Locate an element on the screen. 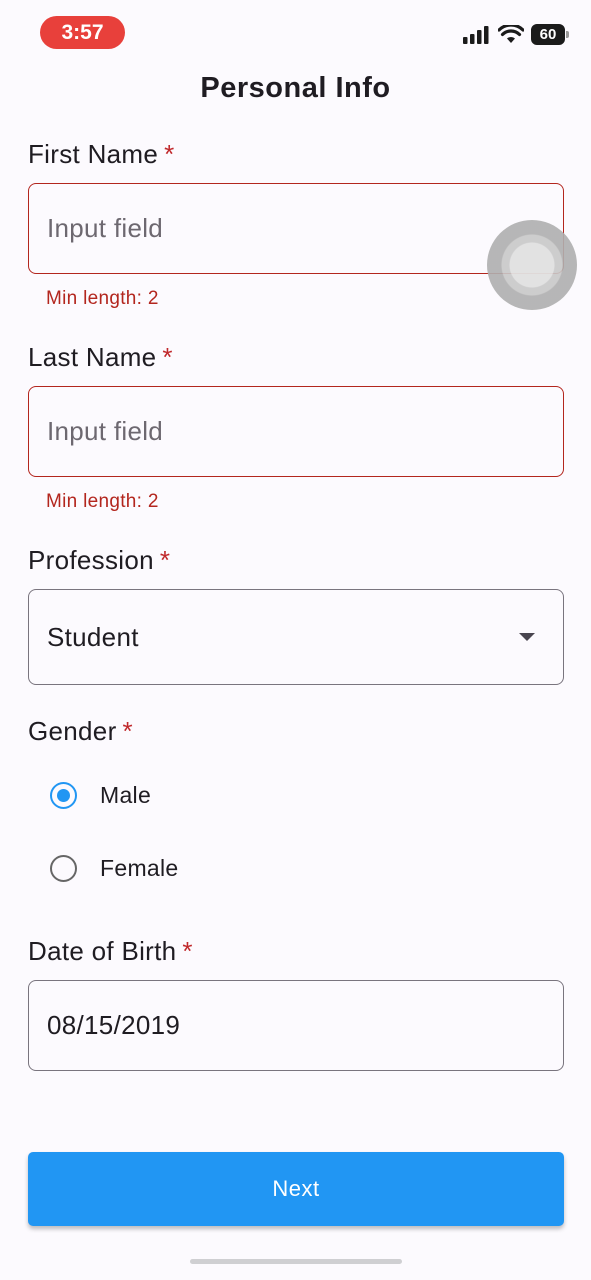 The height and width of the screenshot is (1280, 591). gender-option-male-label: Male is located at coordinates (126, 795).